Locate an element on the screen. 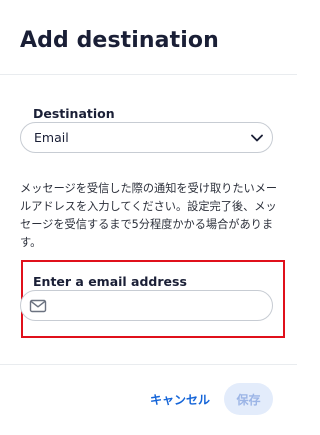 The width and height of the screenshot is (320, 435). destination-select: Email is located at coordinates (146, 137).